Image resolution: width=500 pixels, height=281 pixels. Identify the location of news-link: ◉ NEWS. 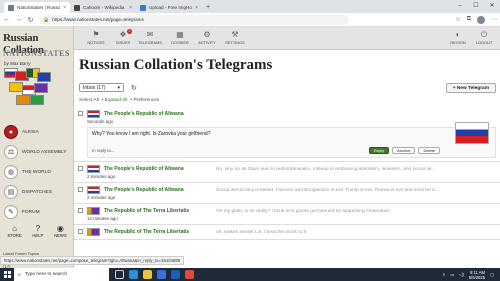
(60, 231).